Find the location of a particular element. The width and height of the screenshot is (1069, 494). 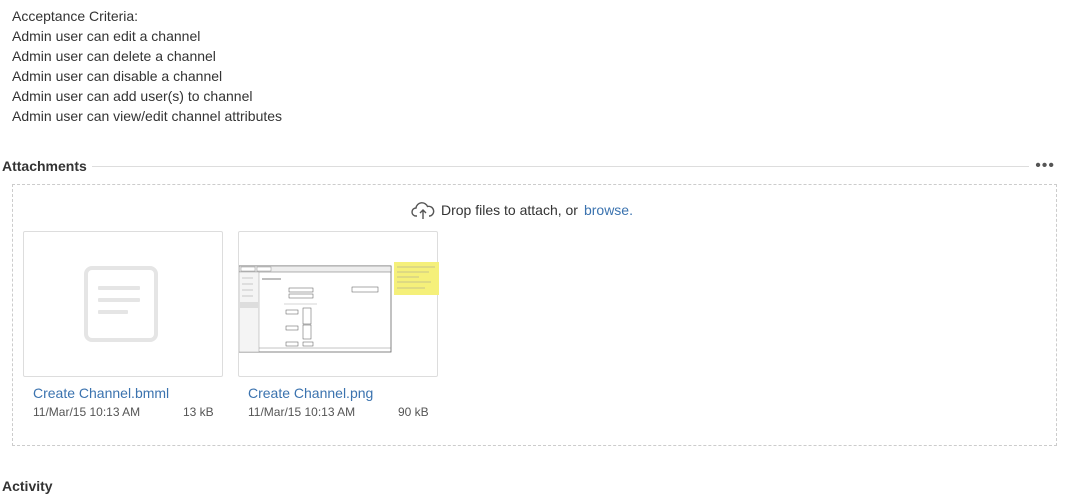

attachments-header: Attachments ••• is located at coordinates (530, 167).